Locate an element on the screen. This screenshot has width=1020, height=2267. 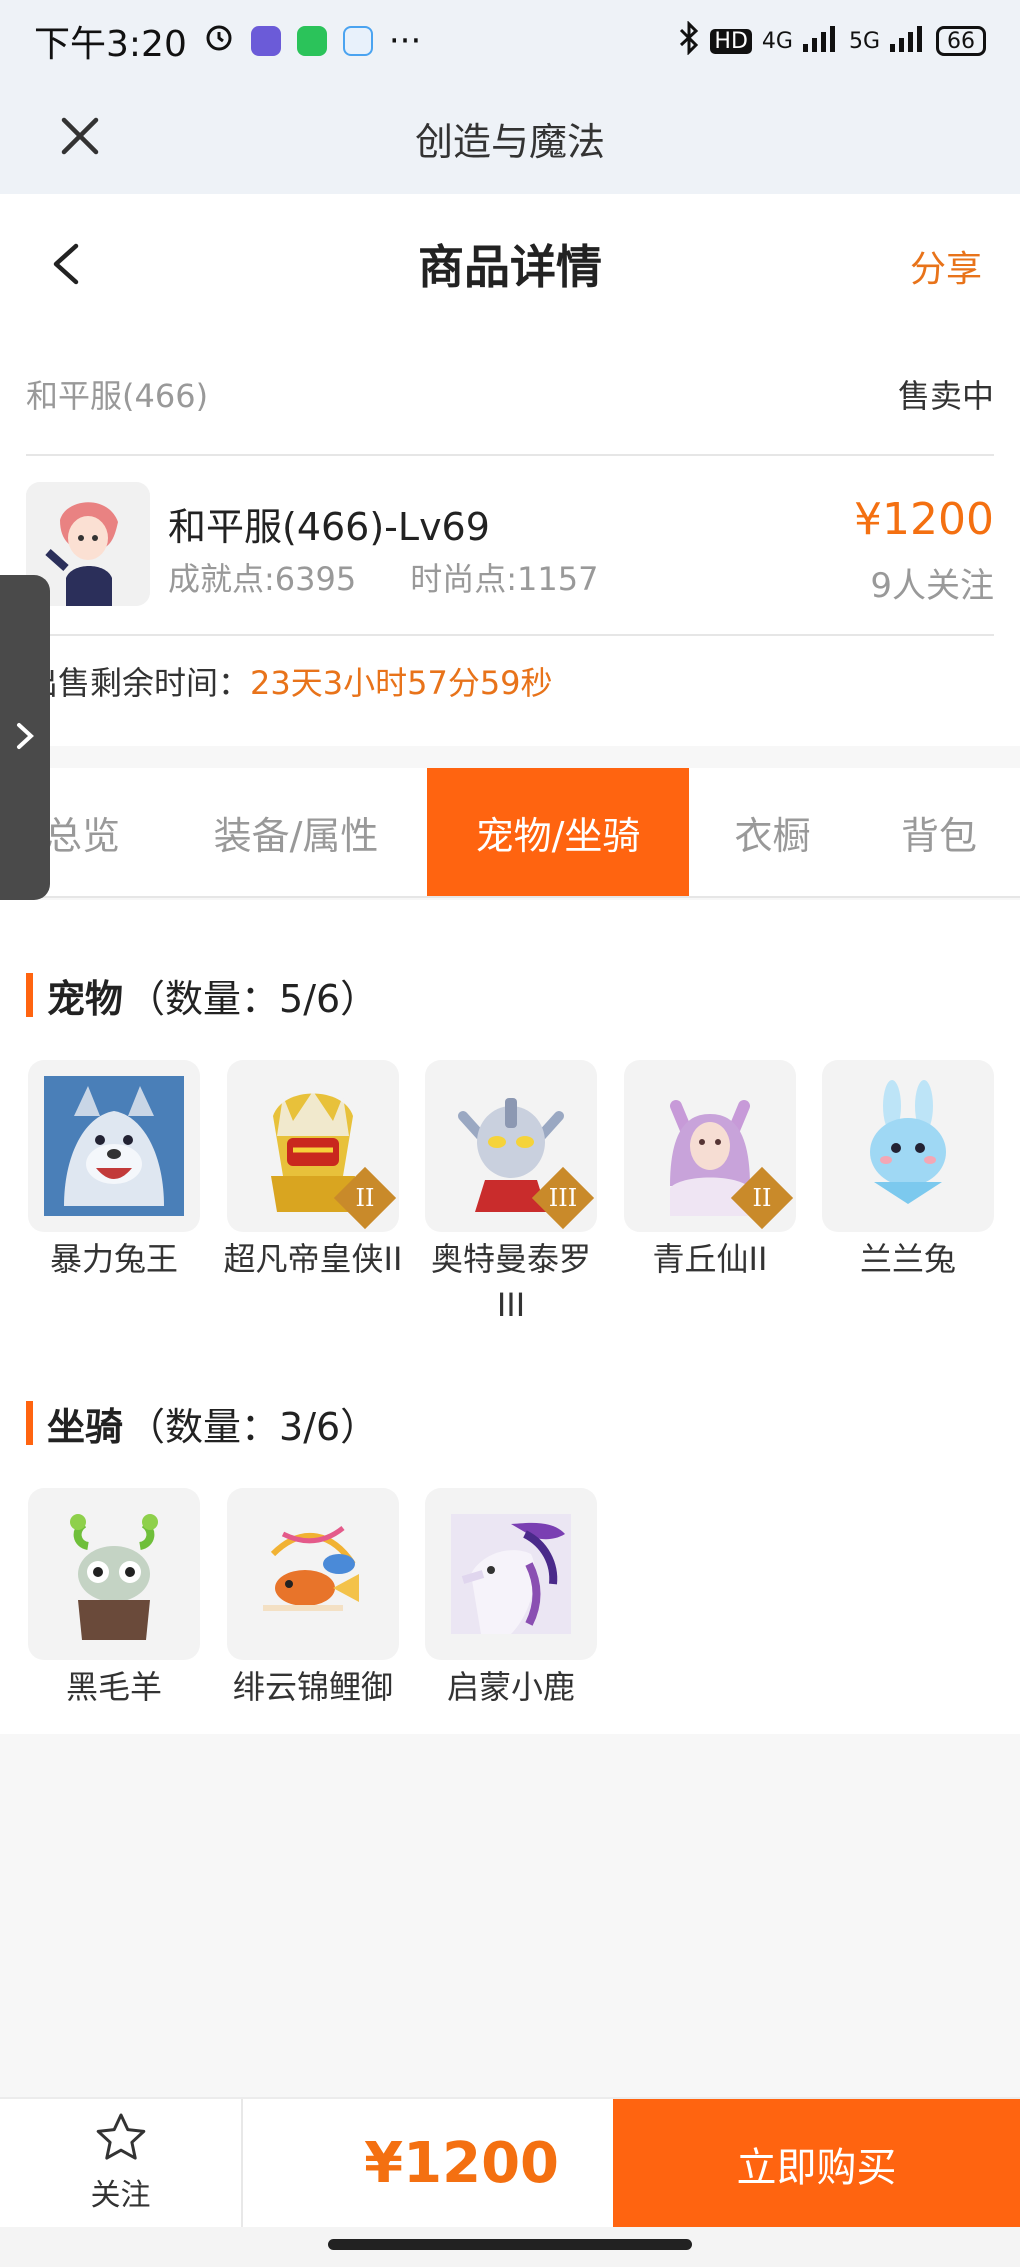
pet-name: 奥特曼泰罗III is located at coordinates (510, 1282).